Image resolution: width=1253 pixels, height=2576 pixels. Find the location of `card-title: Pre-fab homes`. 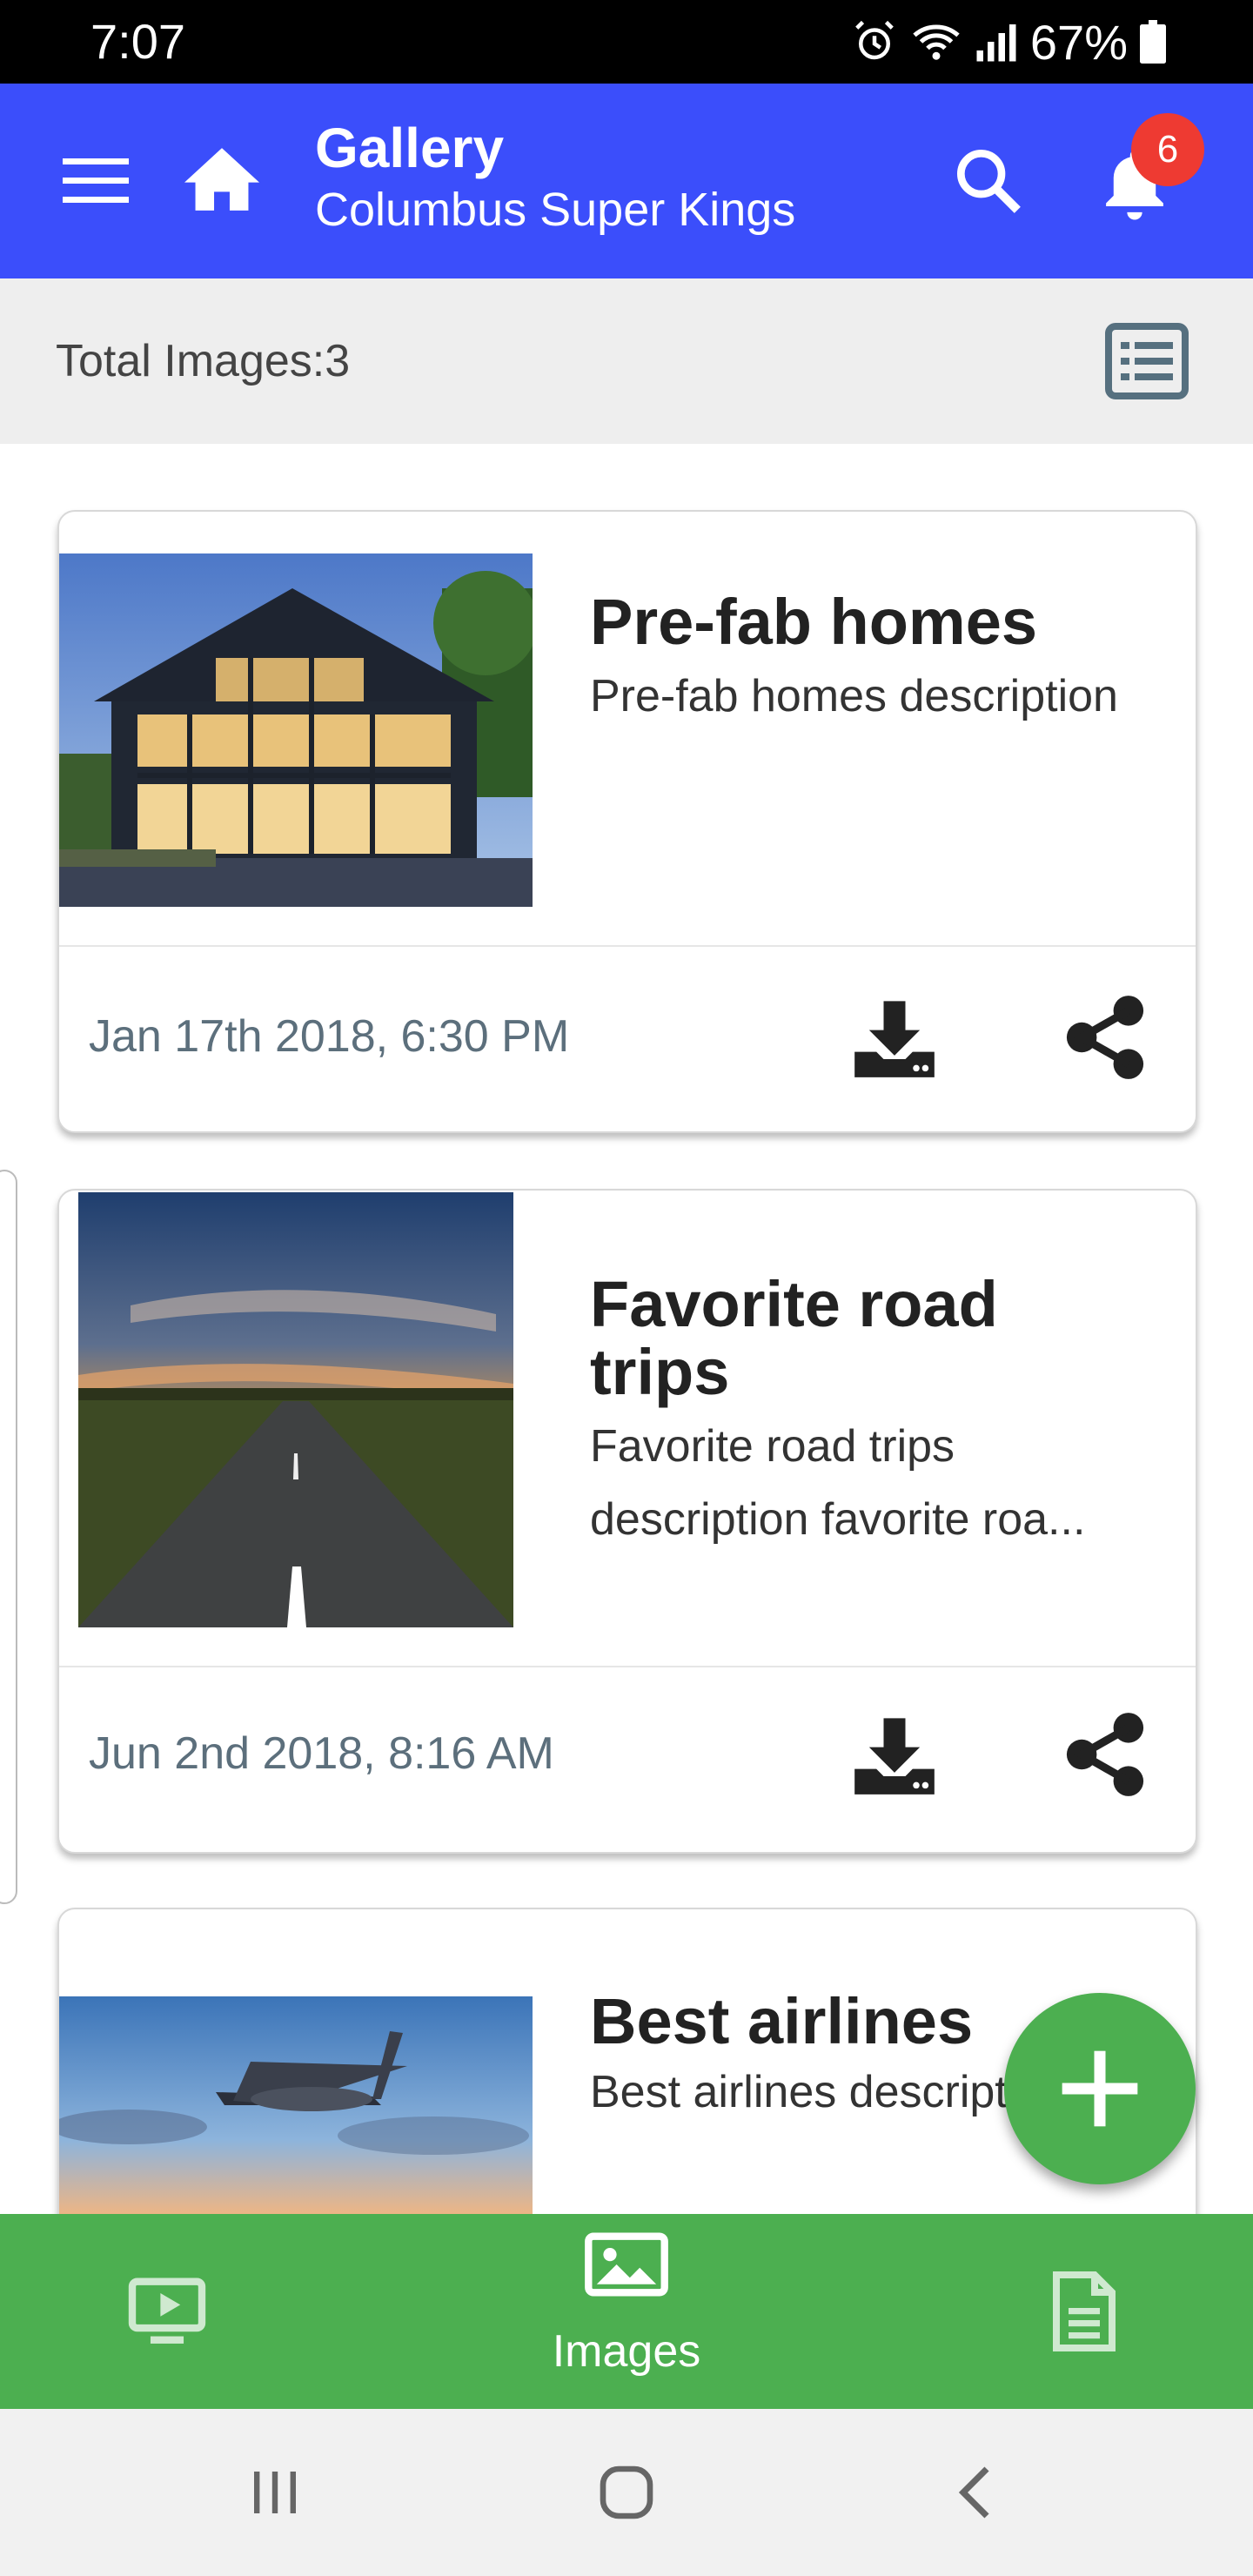

card-title: Pre-fab homes is located at coordinates (814, 622).